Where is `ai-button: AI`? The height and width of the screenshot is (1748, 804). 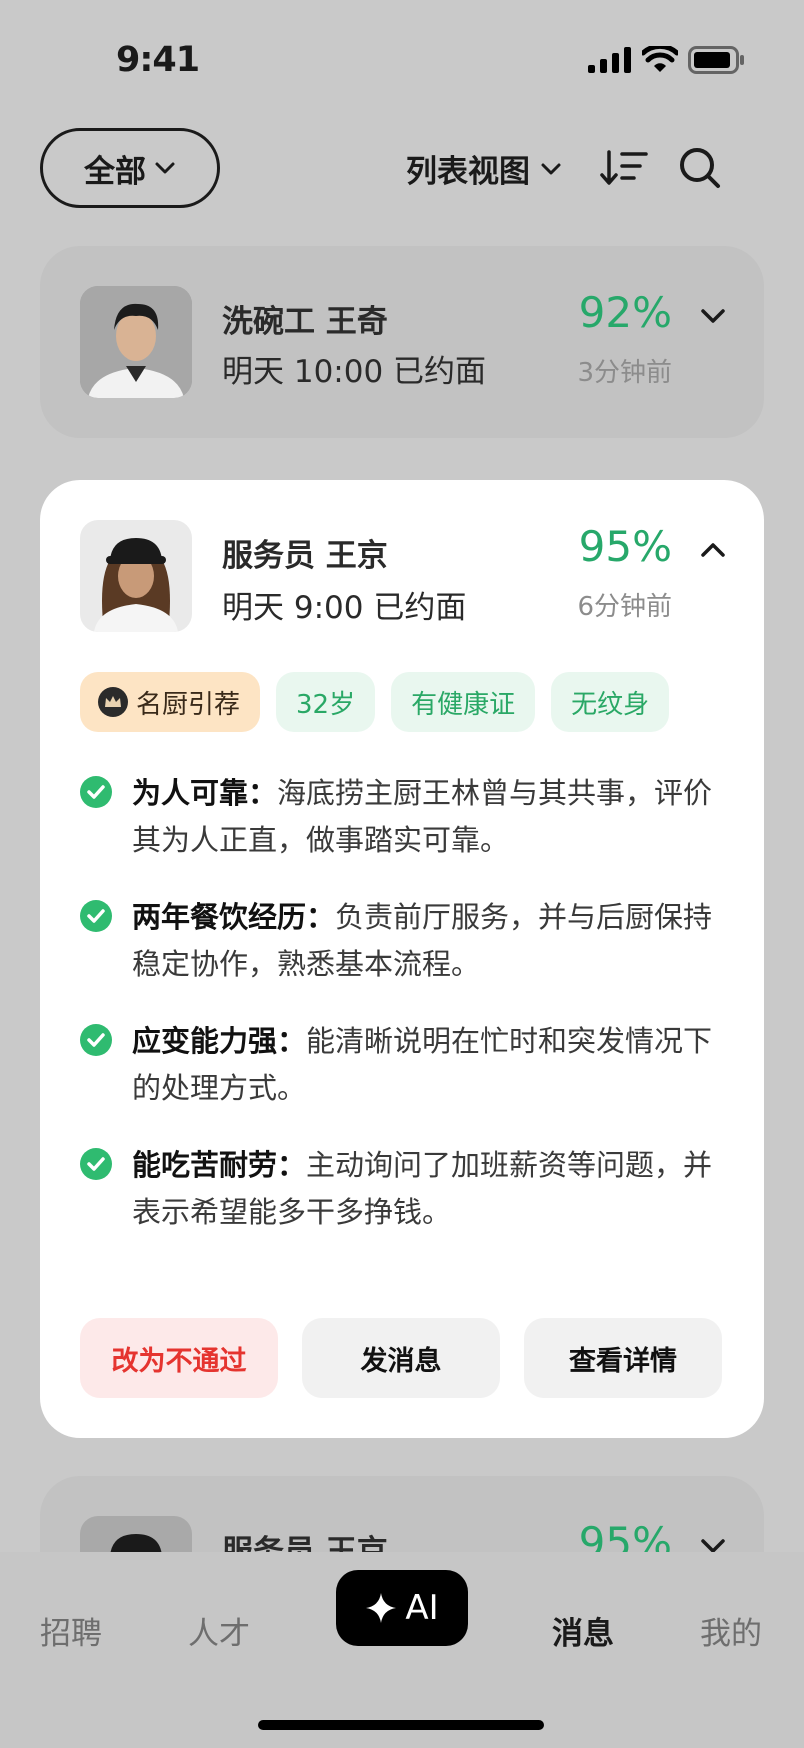
ai-button: AI is located at coordinates (402, 1608).